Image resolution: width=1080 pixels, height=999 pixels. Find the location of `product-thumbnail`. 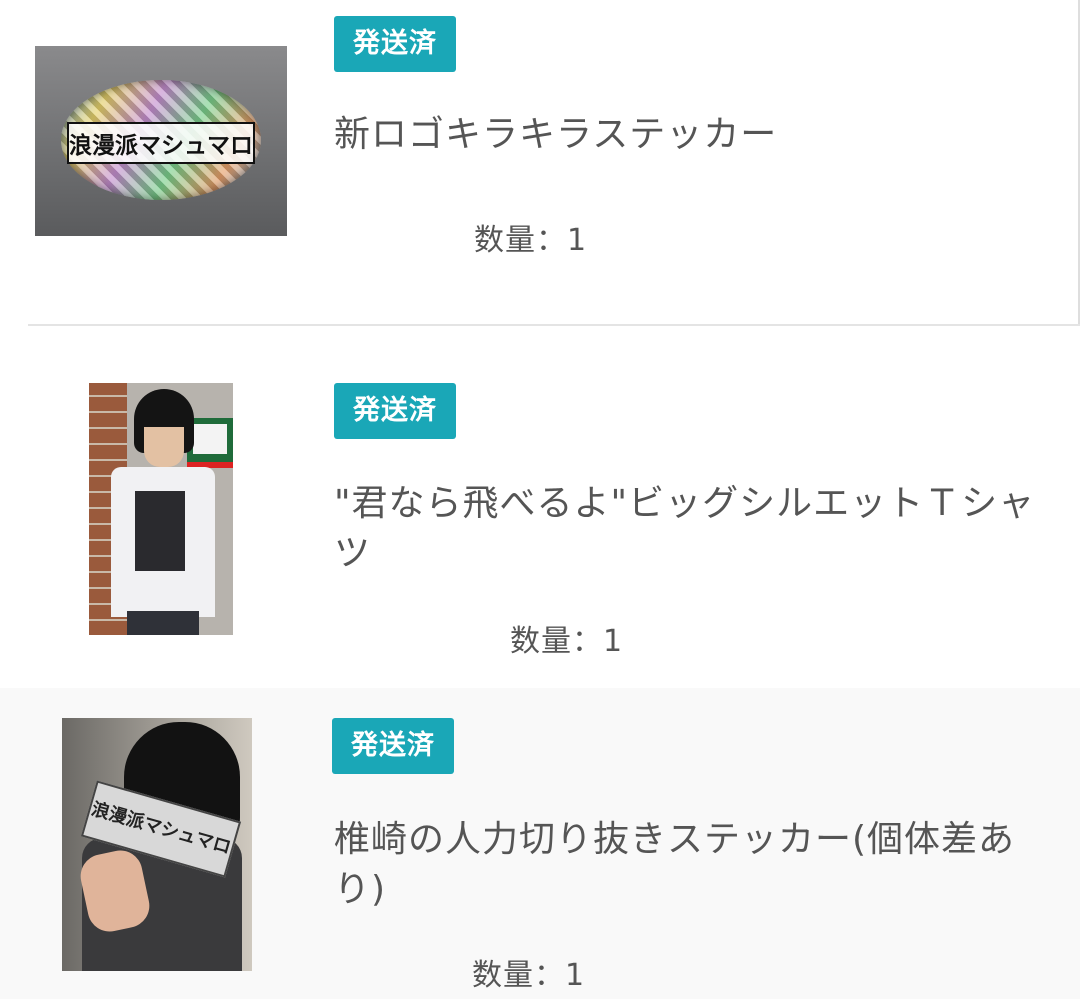

product-thumbnail is located at coordinates (161, 509).